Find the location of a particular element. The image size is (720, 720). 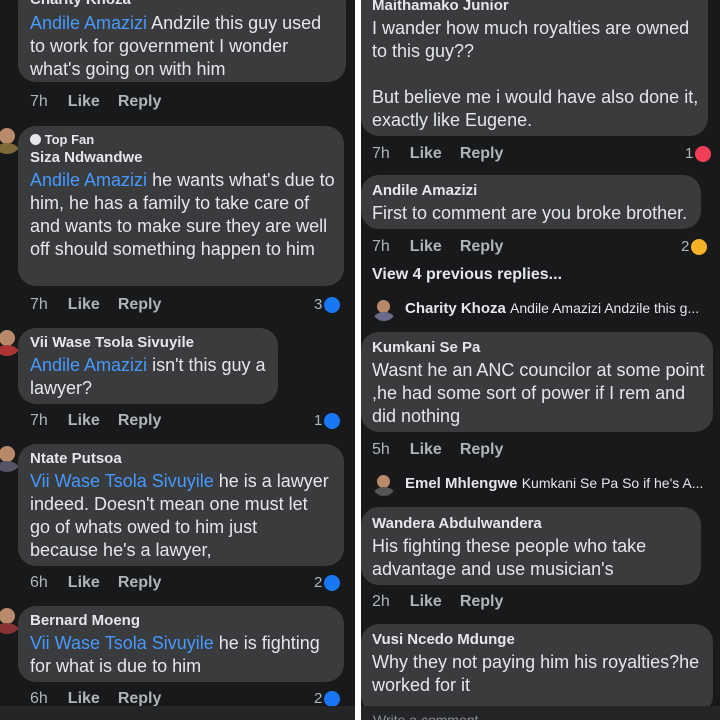

comment-author: Vusi Ncedo Mdunge is located at coordinates (443, 639).